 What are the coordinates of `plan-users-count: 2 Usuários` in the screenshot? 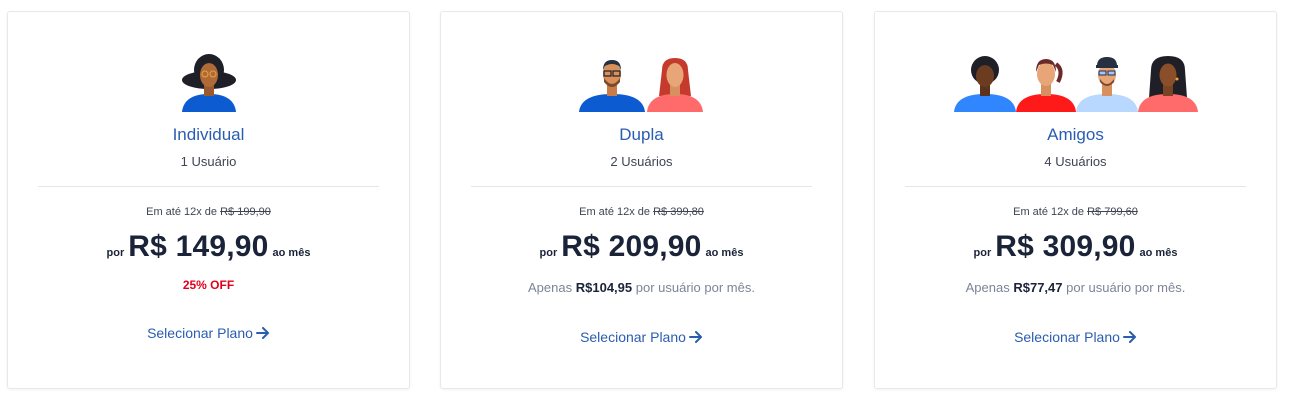 It's located at (641, 161).